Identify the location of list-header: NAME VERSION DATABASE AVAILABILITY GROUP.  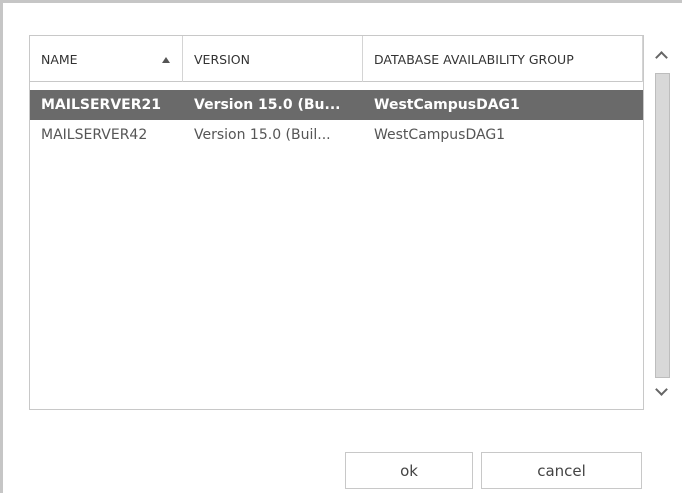
(336, 59).